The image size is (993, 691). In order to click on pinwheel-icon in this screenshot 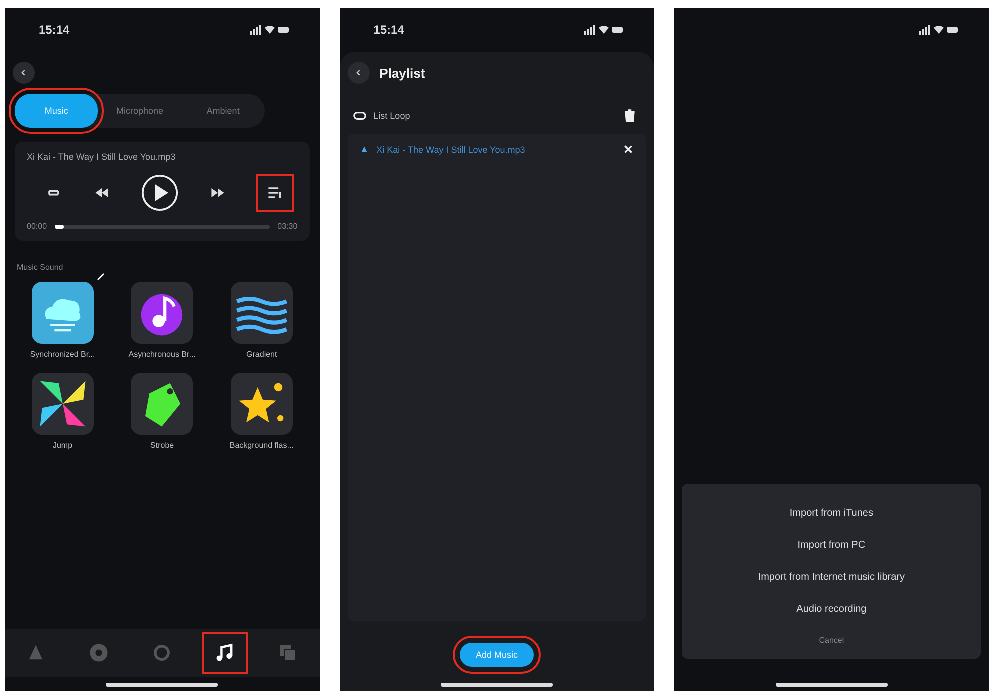, I will do `click(63, 404)`.